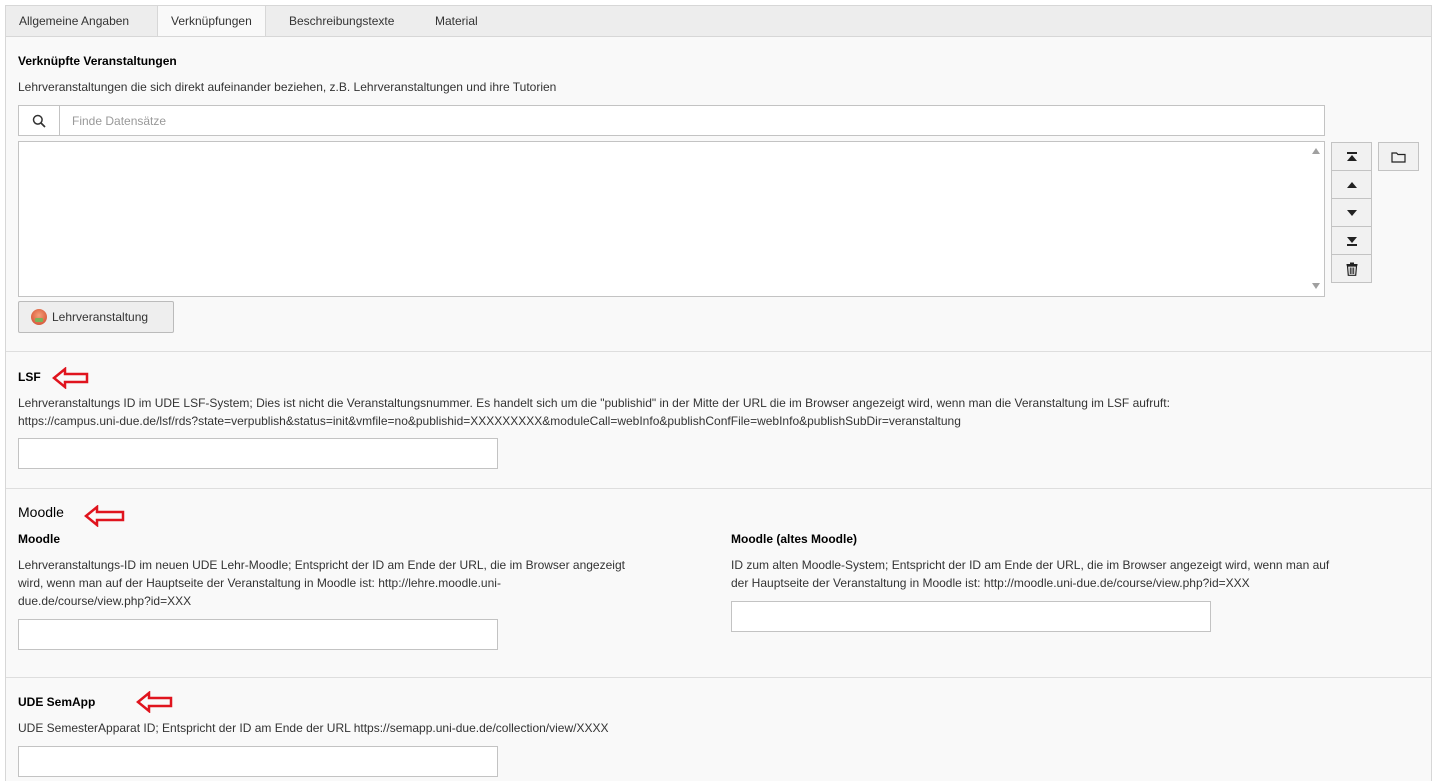 This screenshot has height=781, width=1443. I want to click on search-icon, so click(39, 120).